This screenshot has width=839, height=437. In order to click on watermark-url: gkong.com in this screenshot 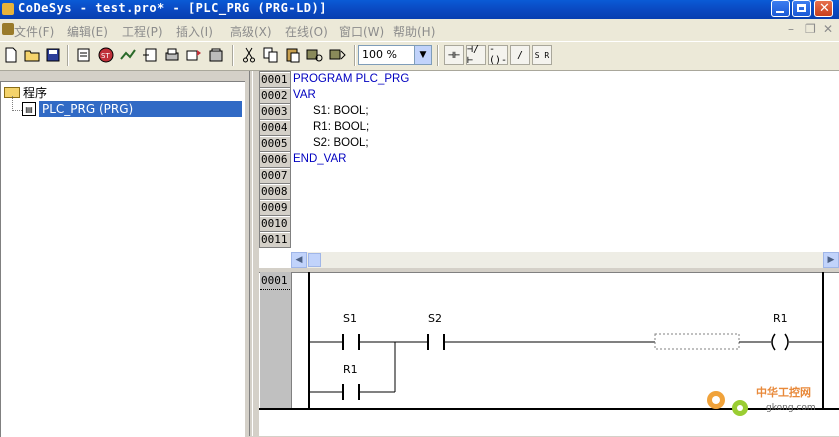, I will do `click(791, 408)`.